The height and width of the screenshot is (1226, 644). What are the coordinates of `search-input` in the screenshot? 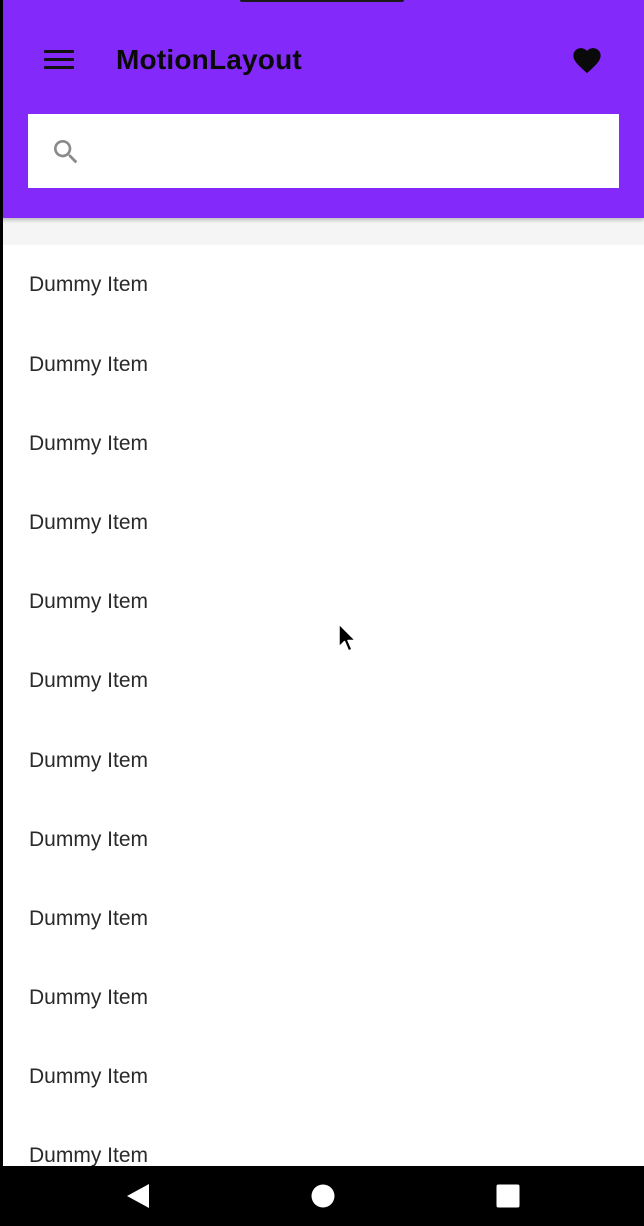 It's located at (352, 152).